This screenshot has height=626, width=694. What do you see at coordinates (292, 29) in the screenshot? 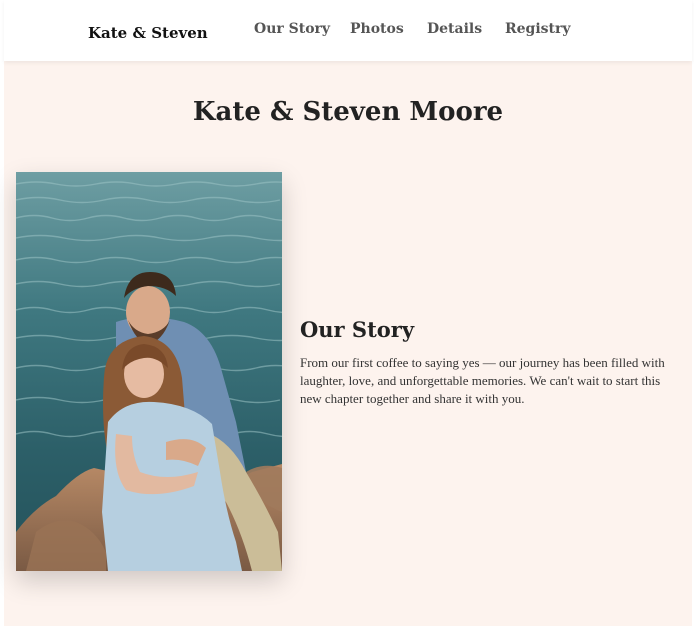
I see `nav-link-our-story: Our Story` at bounding box center [292, 29].